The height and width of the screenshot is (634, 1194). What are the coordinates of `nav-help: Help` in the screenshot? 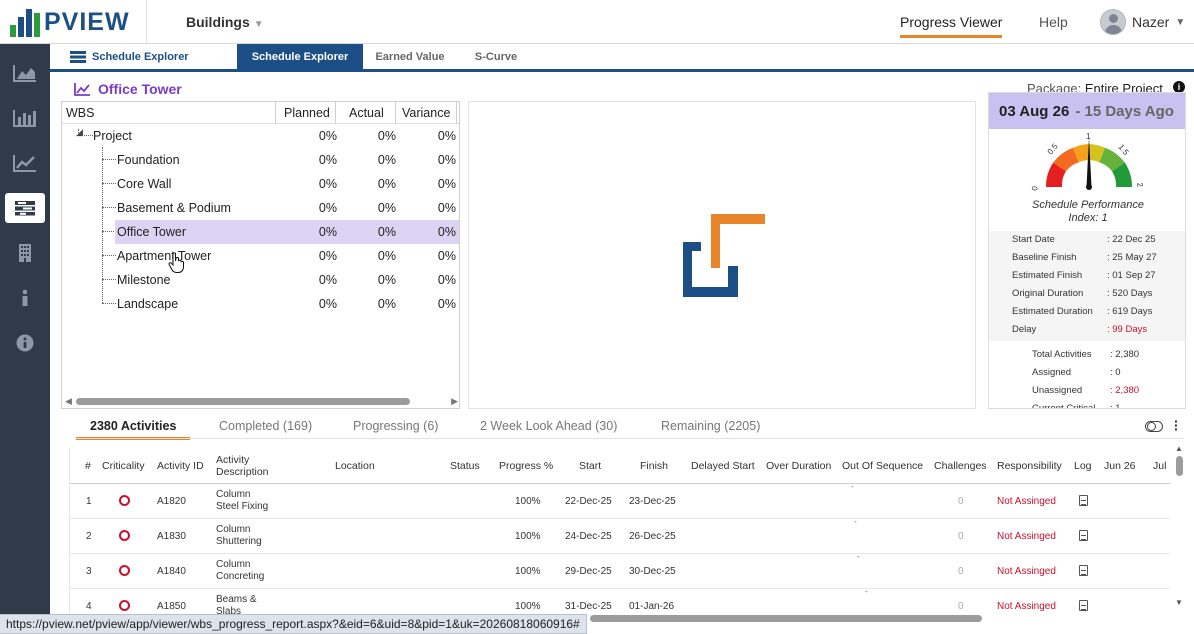 It's located at (1053, 22).